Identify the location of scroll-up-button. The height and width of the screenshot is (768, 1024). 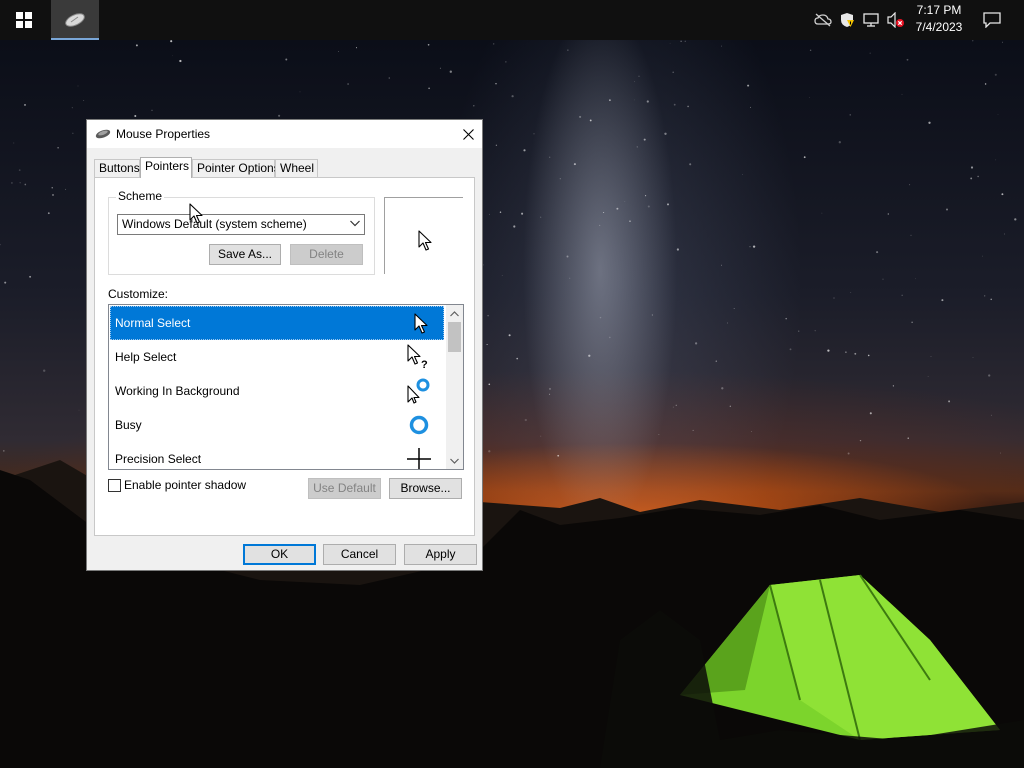
(454, 313).